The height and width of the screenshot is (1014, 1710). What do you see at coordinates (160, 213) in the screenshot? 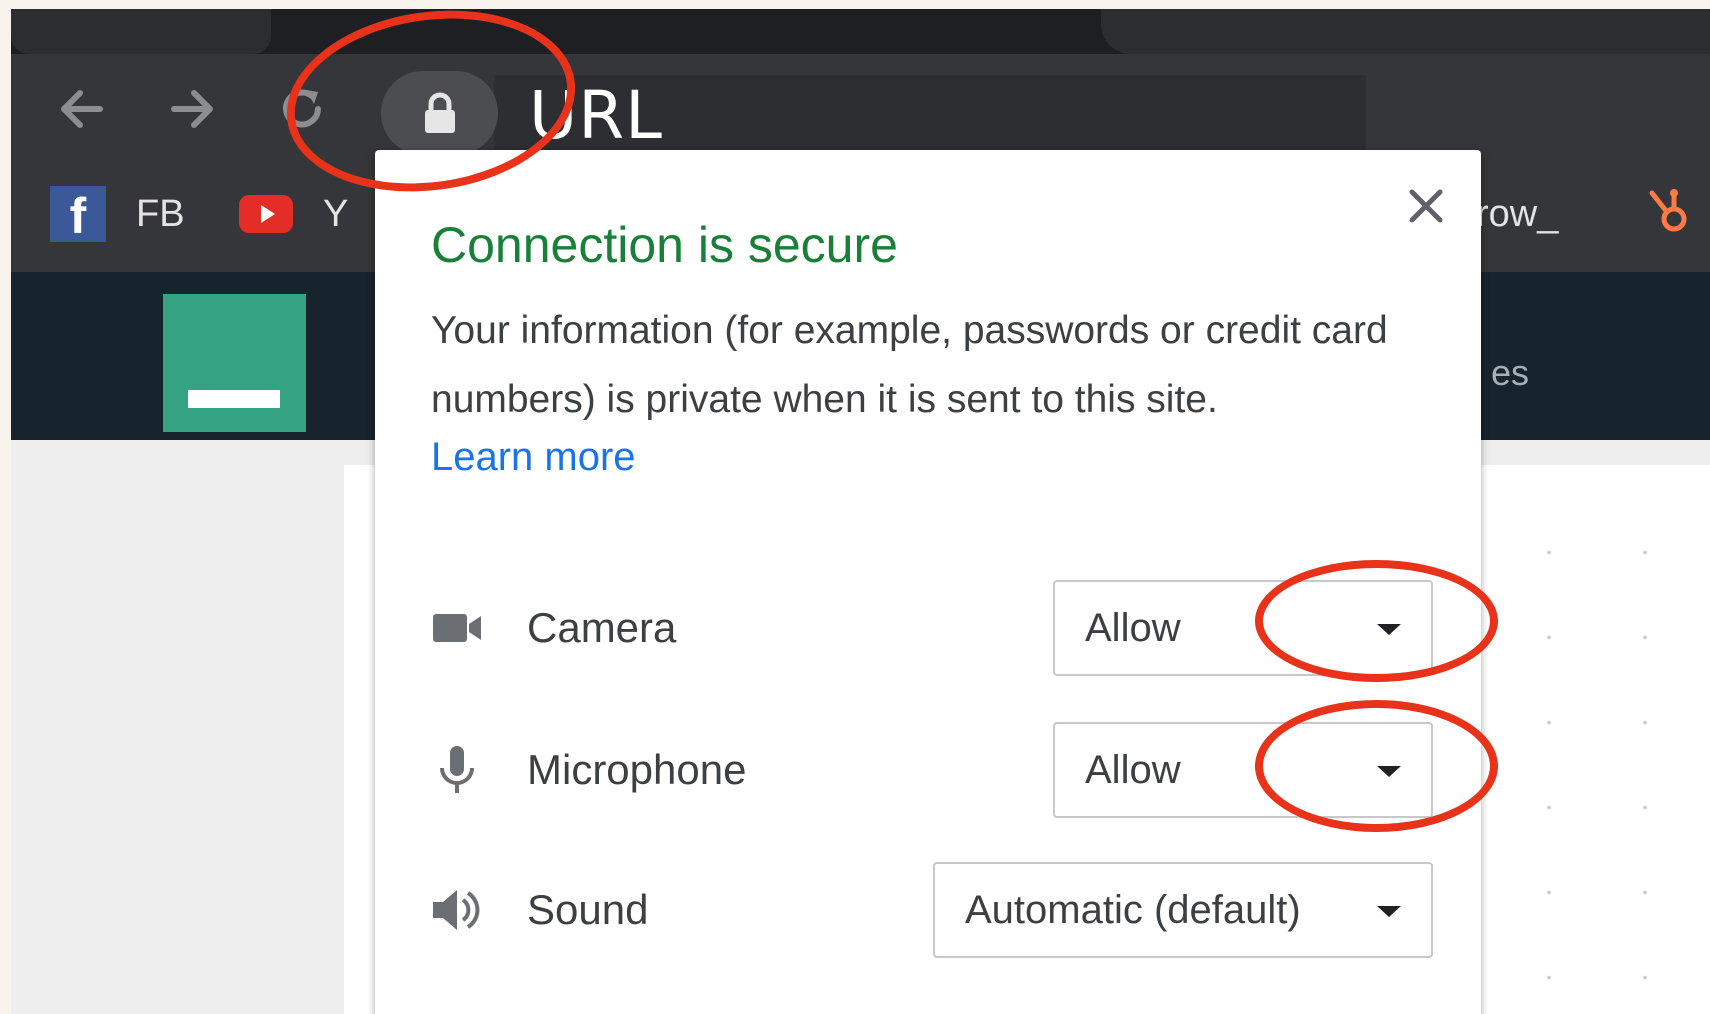
I see `bookmark-label: FB` at bounding box center [160, 213].